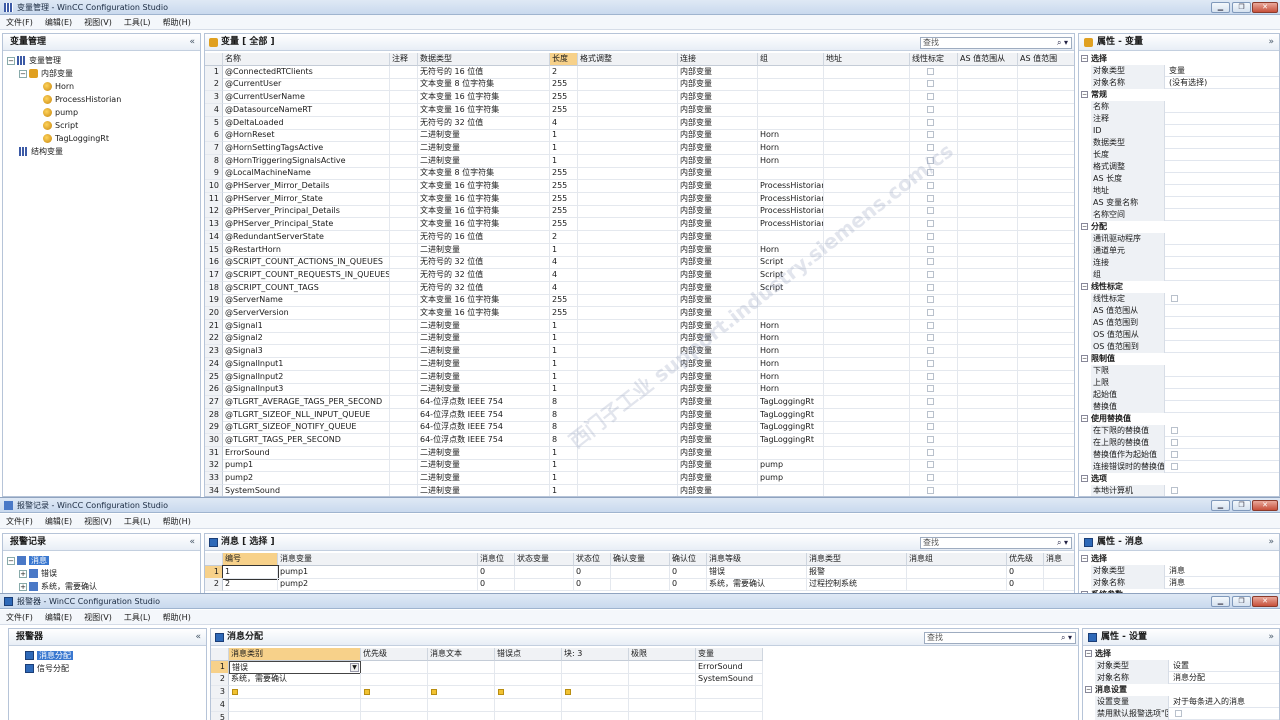  I want to click on column-header: 确认变量, so click(640, 559).